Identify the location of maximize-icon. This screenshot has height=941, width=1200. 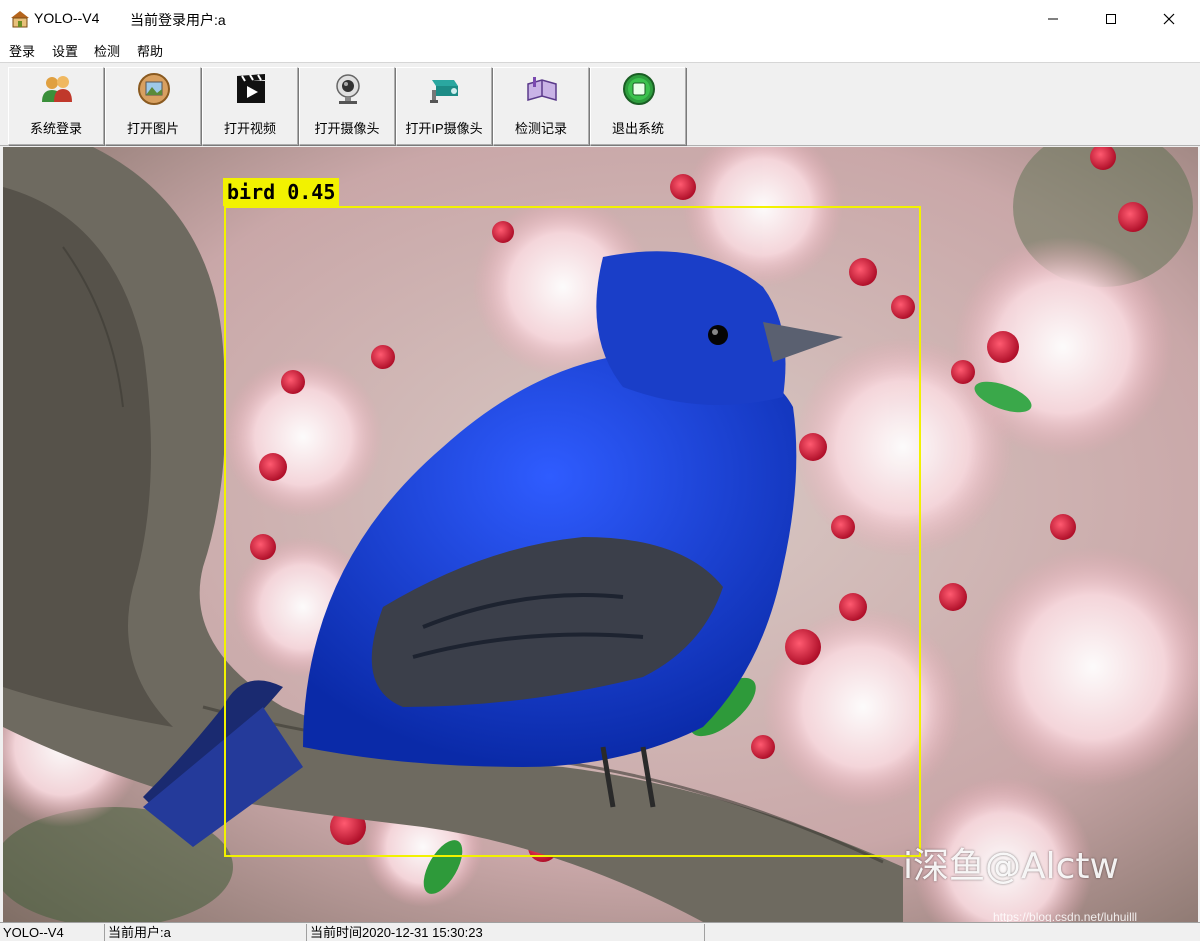
(1111, 19).